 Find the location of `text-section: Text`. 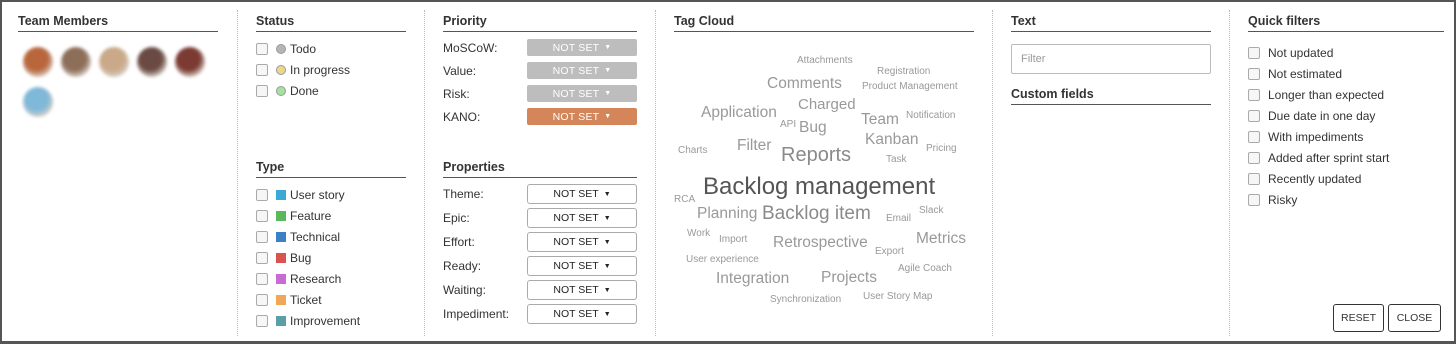

text-section: Text is located at coordinates (1111, 23).